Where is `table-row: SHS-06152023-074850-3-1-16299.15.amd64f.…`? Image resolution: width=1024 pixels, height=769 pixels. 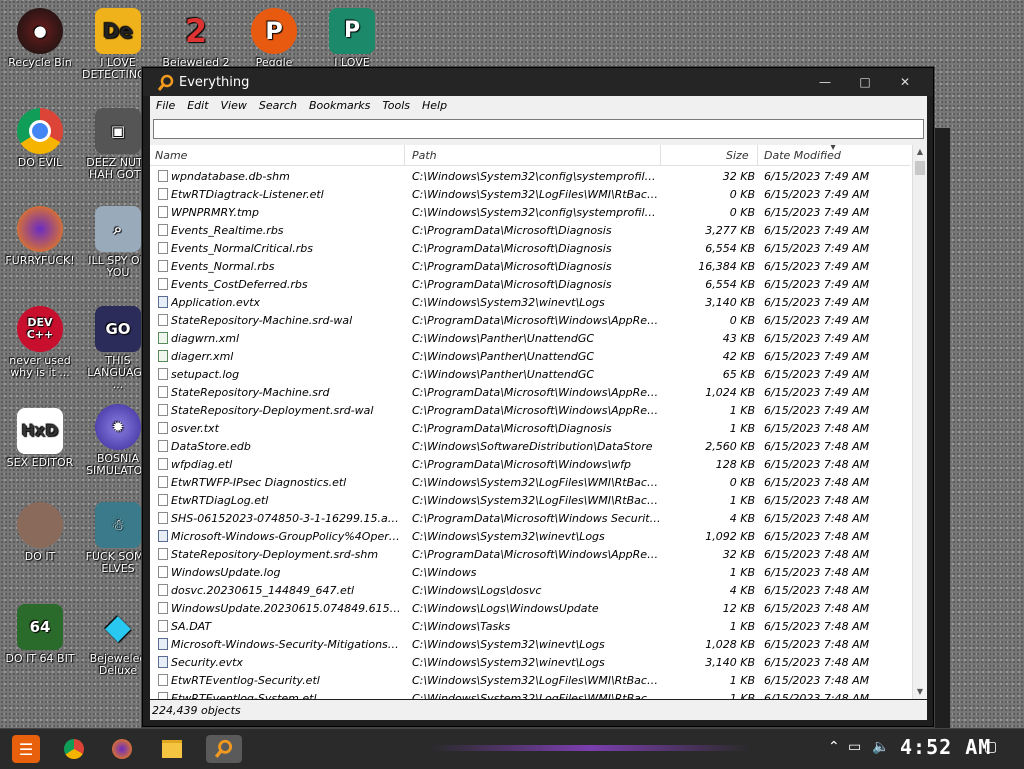 table-row: SHS-06152023-074850-3-1-16299.15.amd64f.… is located at coordinates (530, 518).